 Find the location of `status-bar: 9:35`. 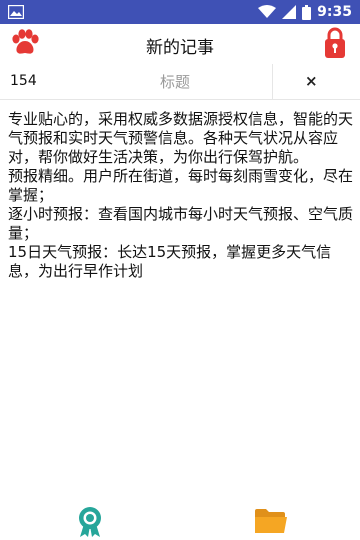

status-bar: 9:35 is located at coordinates (180, 12).